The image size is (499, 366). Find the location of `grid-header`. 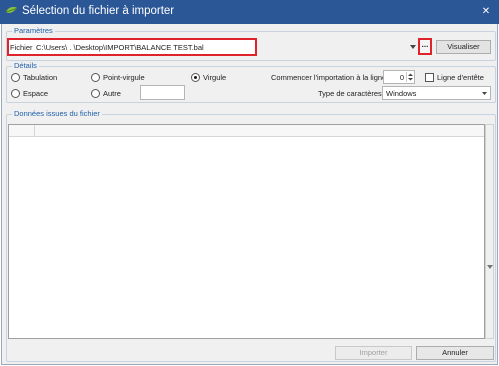

grid-header is located at coordinates (246, 131).